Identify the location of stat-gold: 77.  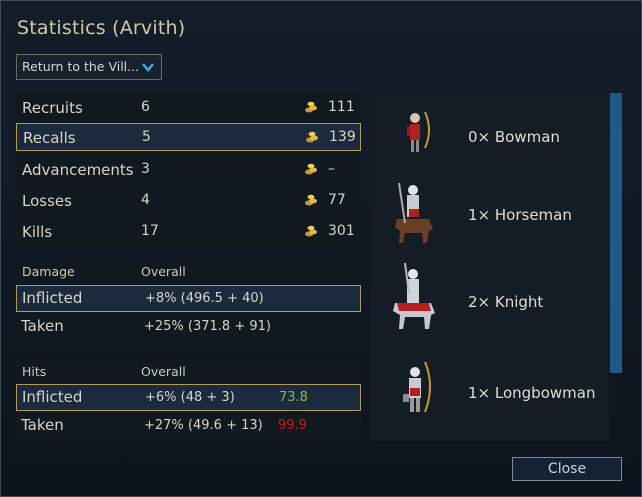
(337, 200).